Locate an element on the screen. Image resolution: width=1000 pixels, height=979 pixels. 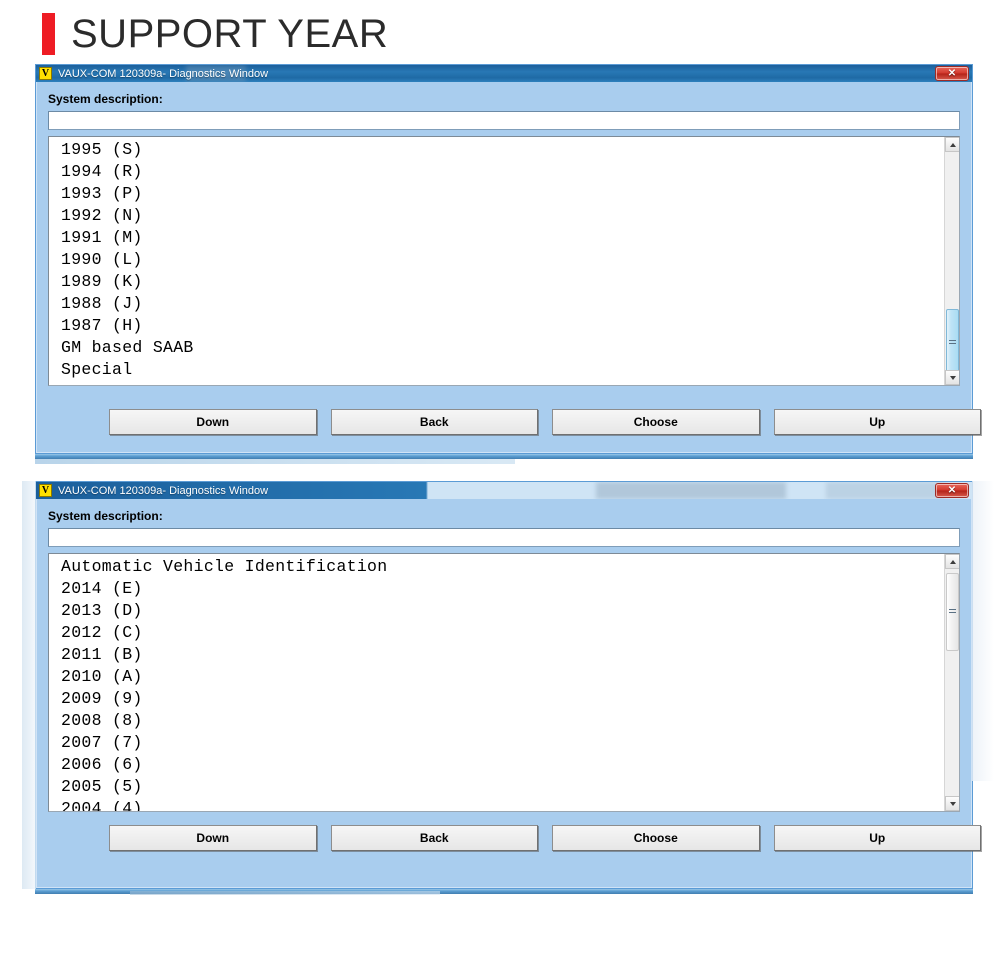
list-item: 2013 (D) is located at coordinates (502, 611).